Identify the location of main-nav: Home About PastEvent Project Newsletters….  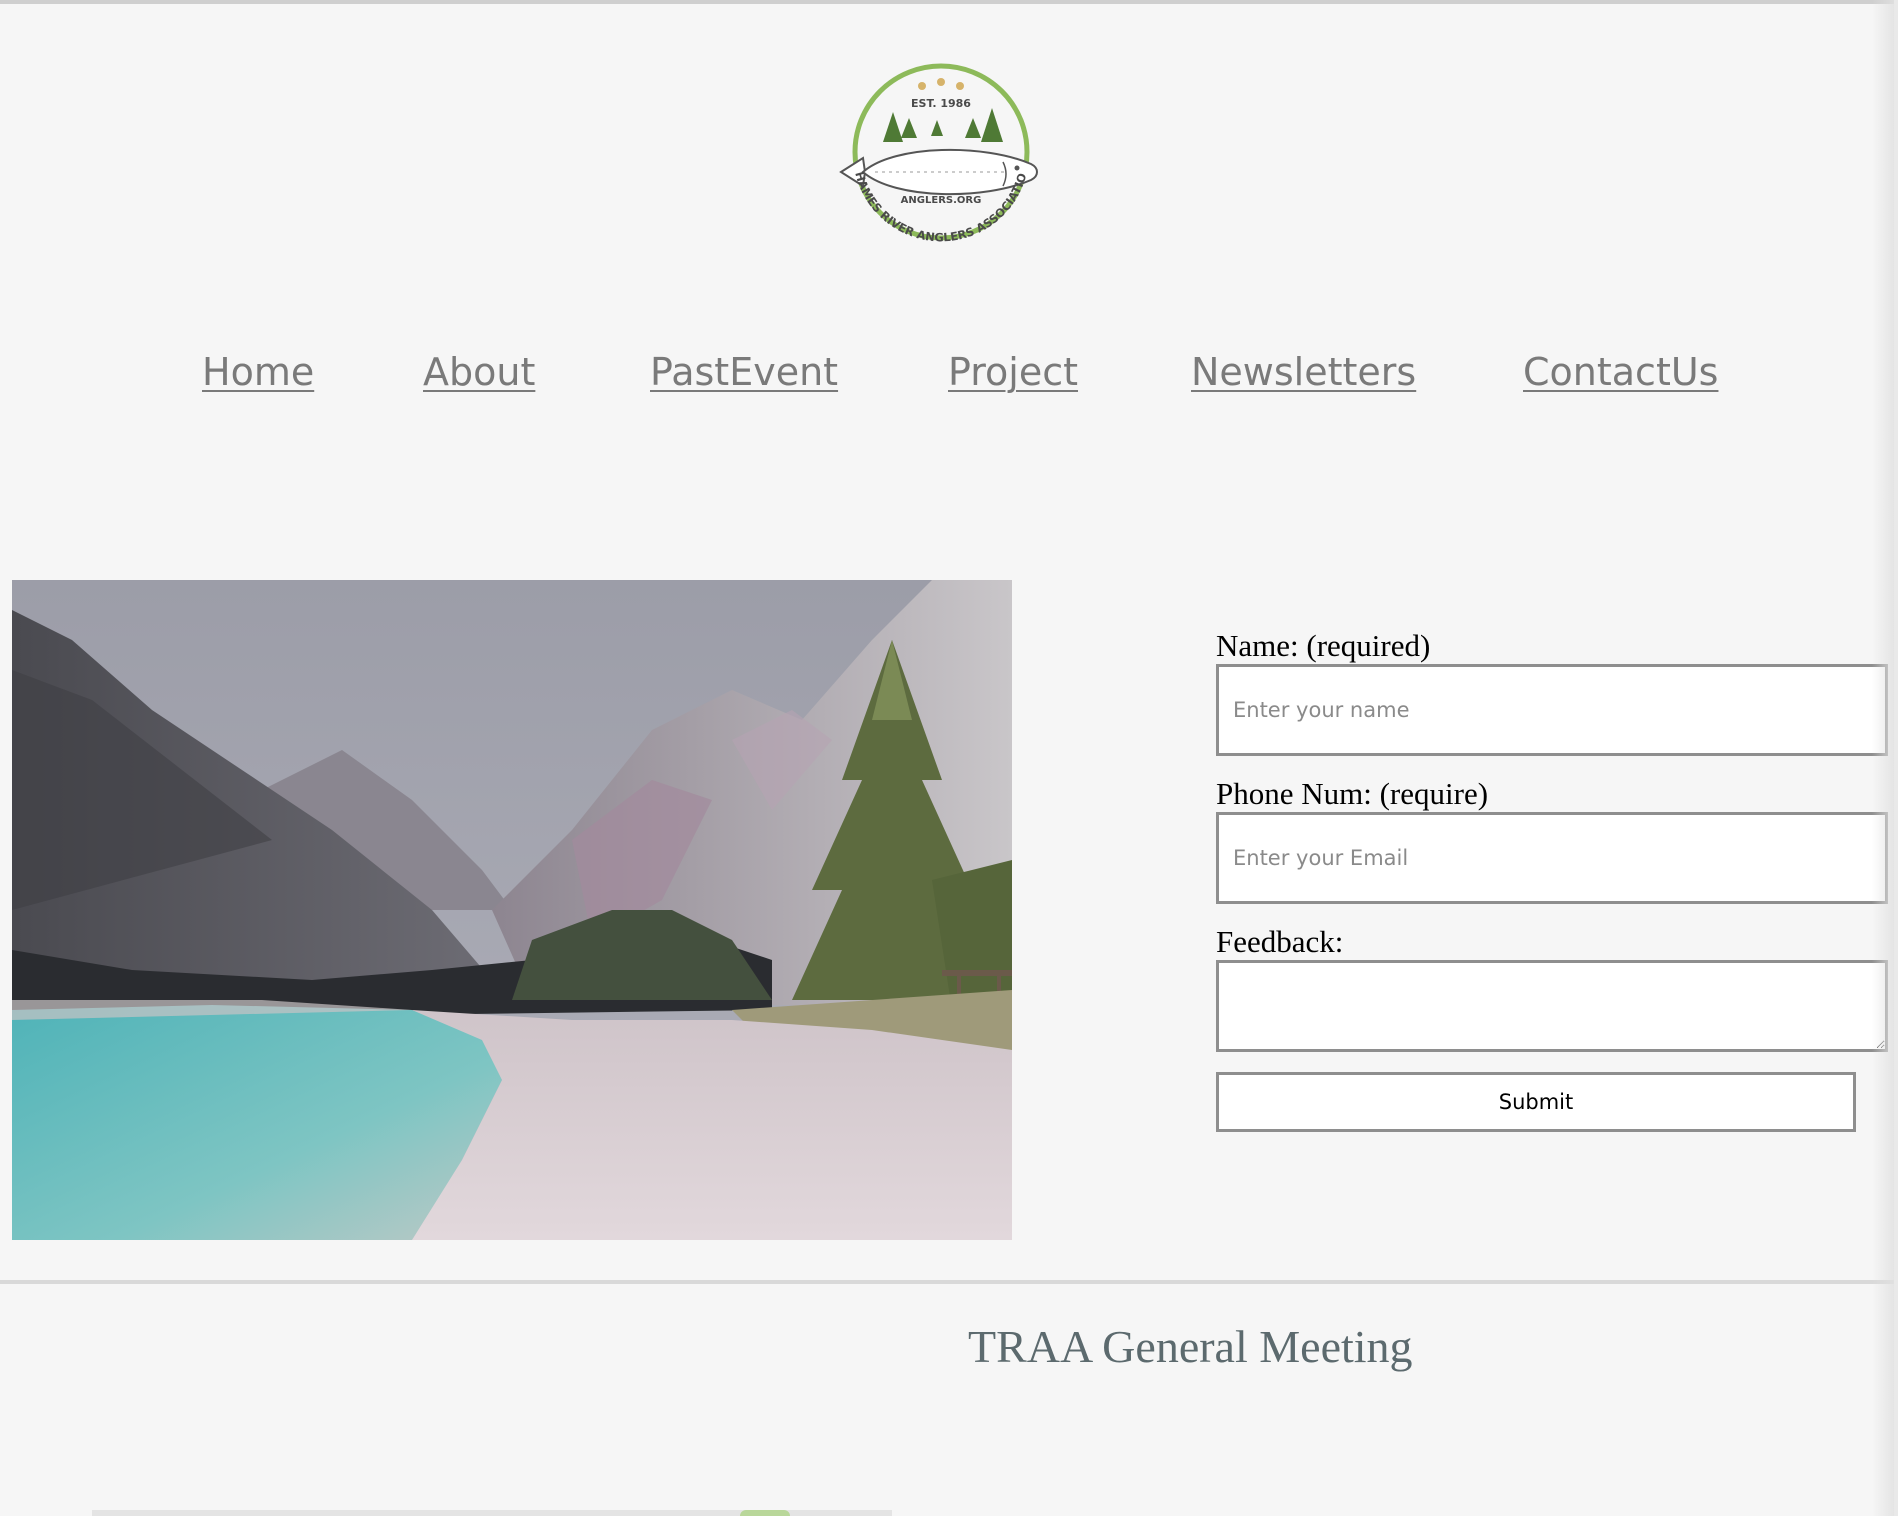
(949, 380).